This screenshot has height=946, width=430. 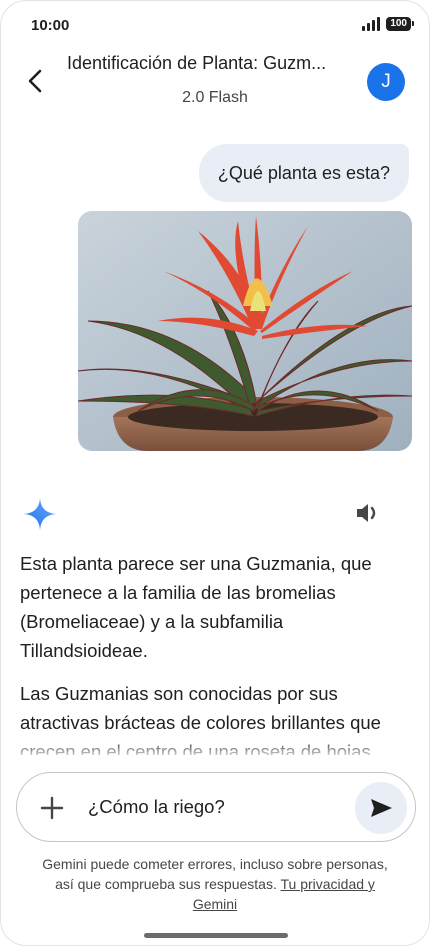 What do you see at coordinates (400, 24) in the screenshot?
I see `battery-icon: 100` at bounding box center [400, 24].